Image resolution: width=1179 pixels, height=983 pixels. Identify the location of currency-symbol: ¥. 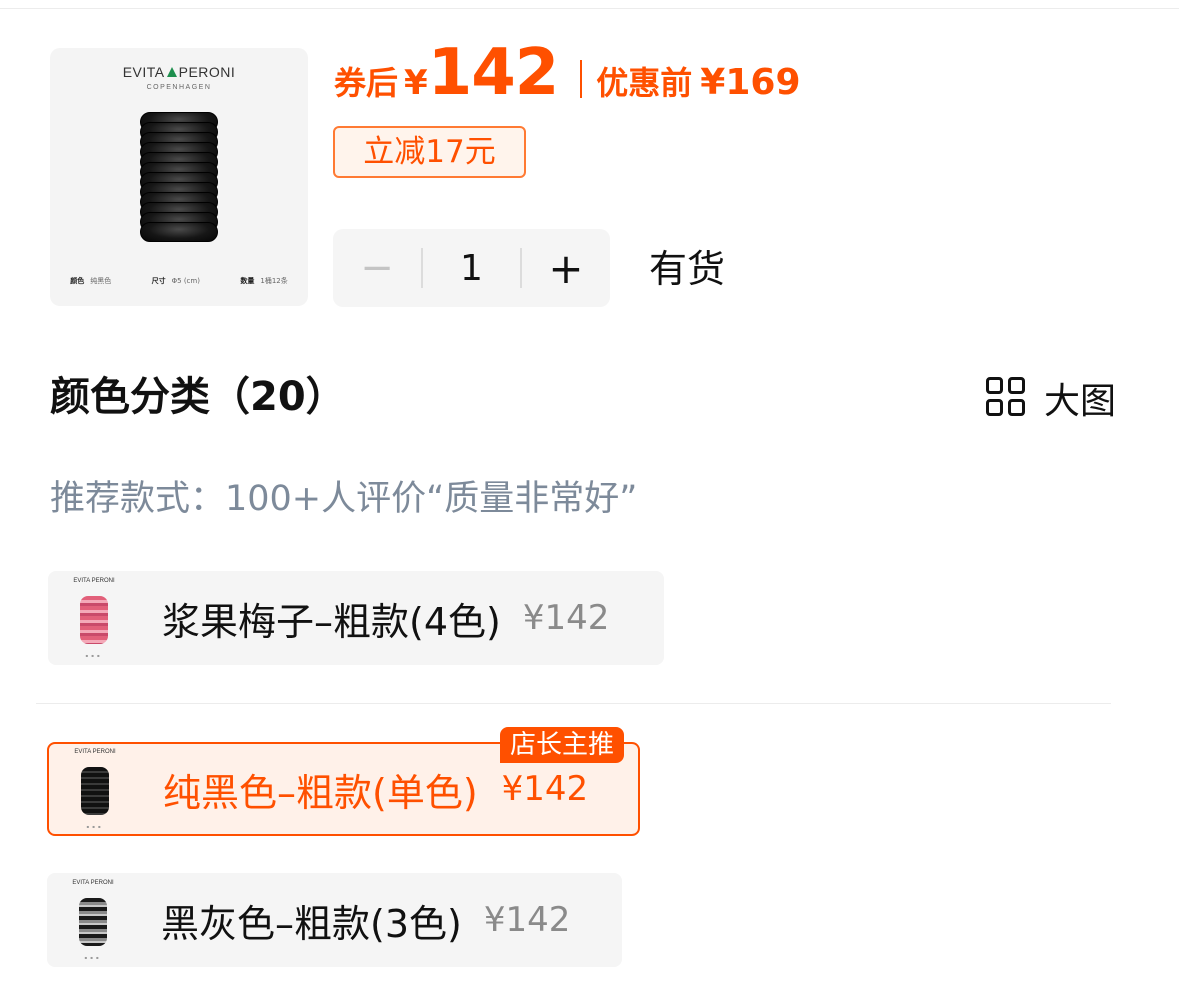
(416, 83).